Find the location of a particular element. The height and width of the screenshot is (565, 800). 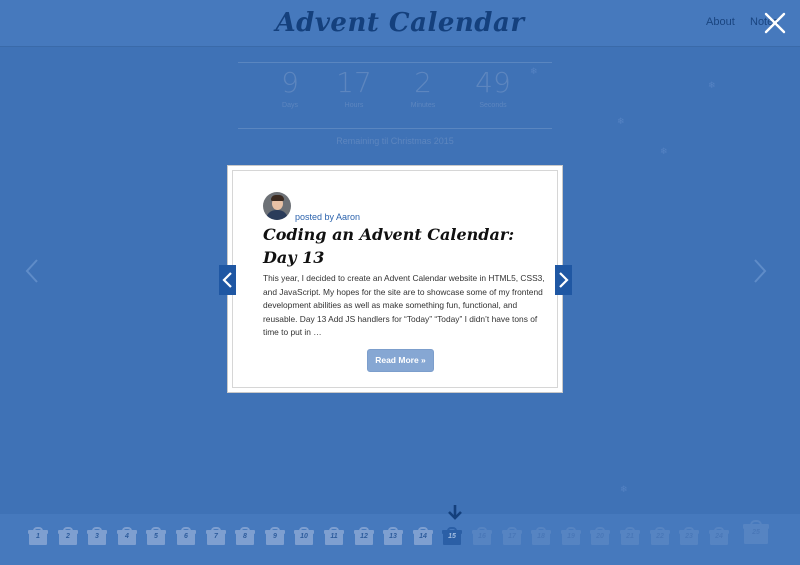

gift-day-7: 7 is located at coordinates (216, 536).